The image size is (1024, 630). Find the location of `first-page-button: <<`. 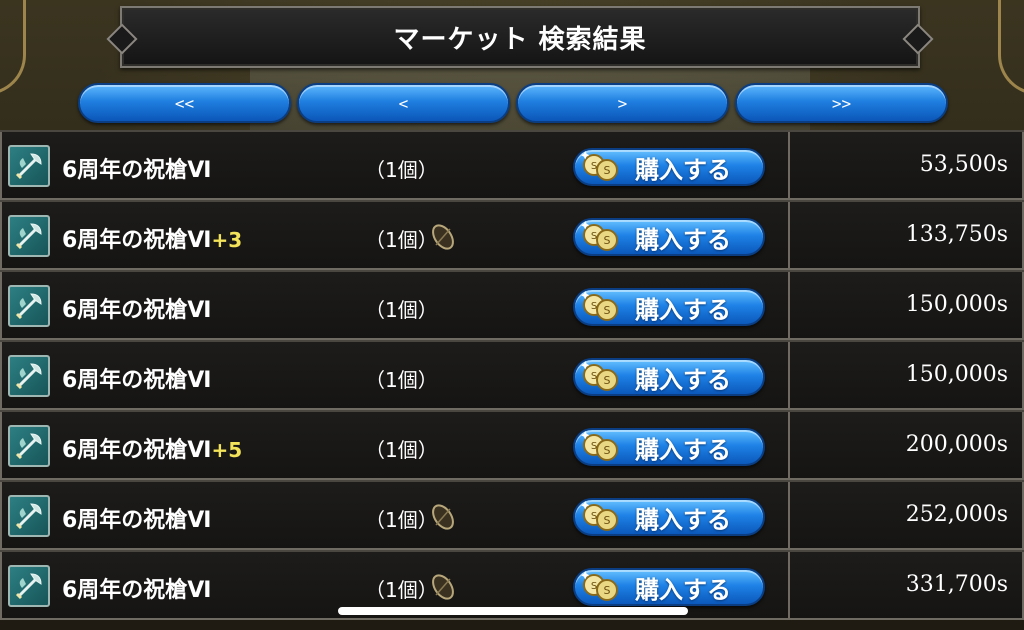

first-page-button: << is located at coordinates (184, 103).